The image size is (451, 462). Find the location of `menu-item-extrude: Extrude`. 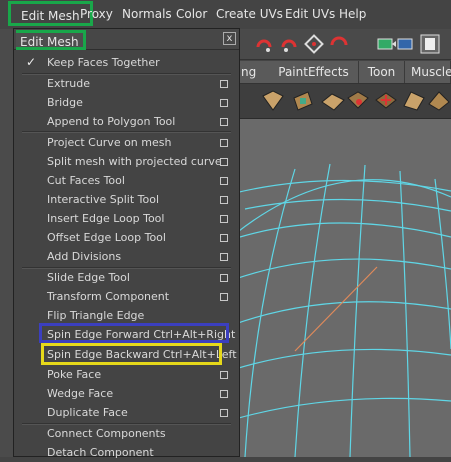

menu-item-extrude: Extrude is located at coordinates (126, 83).